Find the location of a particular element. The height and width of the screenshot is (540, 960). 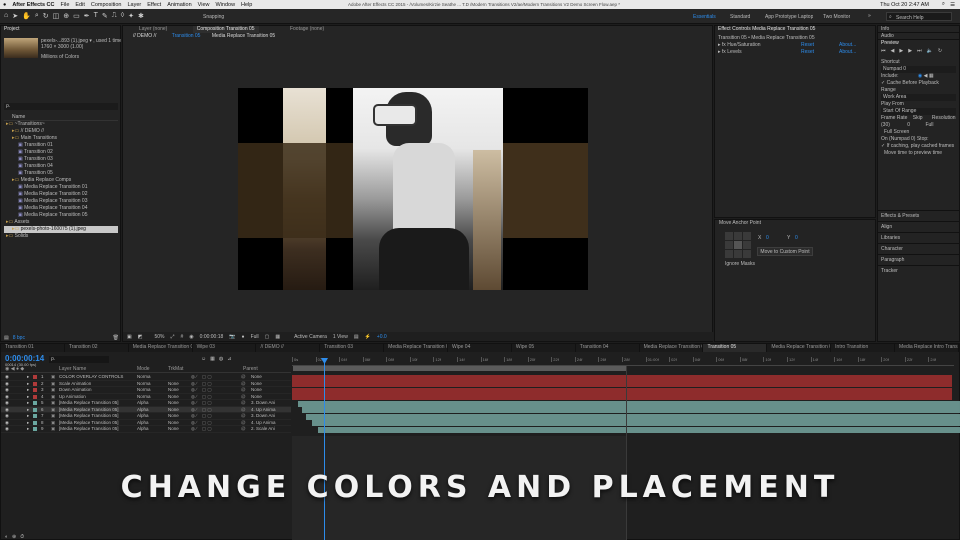

project-item: ▸▭ Main Transitions is located at coordinates (61, 138).